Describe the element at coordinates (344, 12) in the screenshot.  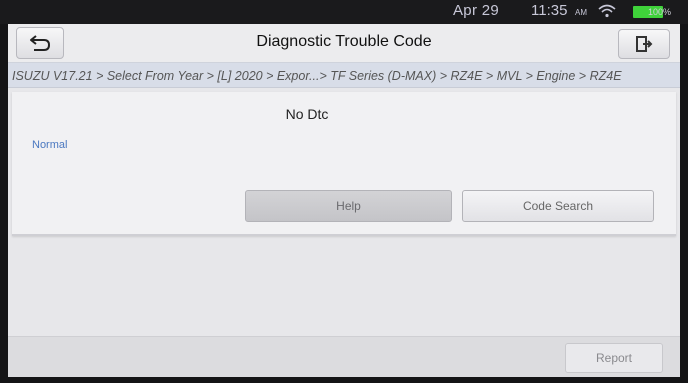
I see `status-bar: Apr 29 11:35 AM 100%` at that location.